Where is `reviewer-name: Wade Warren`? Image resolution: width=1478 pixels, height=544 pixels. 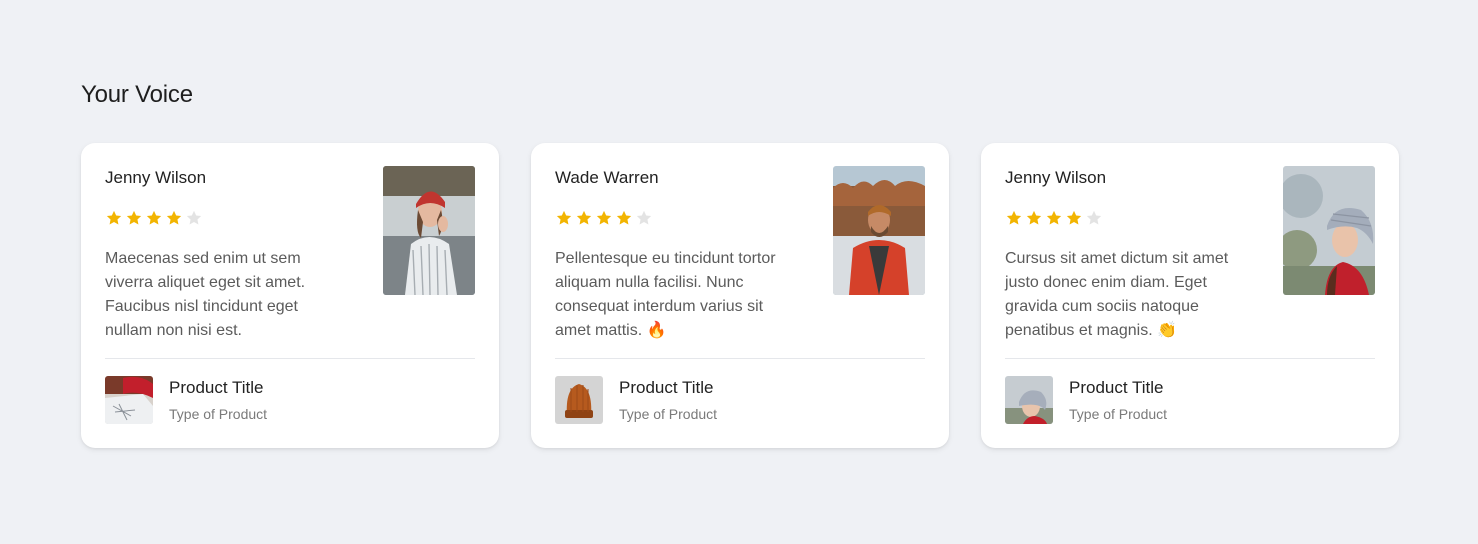
reviewer-name: Wade Warren is located at coordinates (607, 177).